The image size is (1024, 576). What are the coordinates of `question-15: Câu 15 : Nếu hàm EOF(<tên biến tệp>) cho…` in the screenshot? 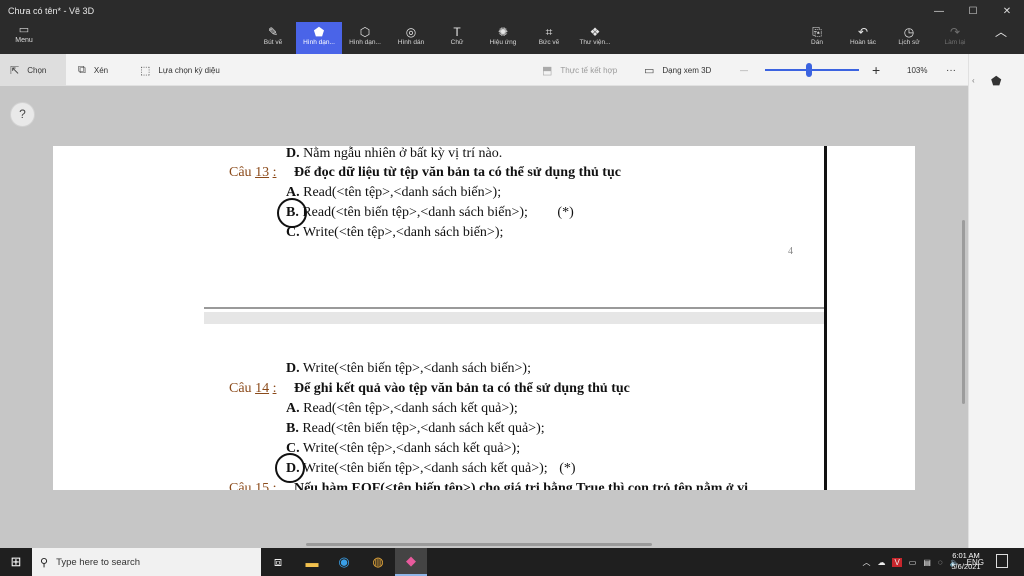 It's located at (488, 485).